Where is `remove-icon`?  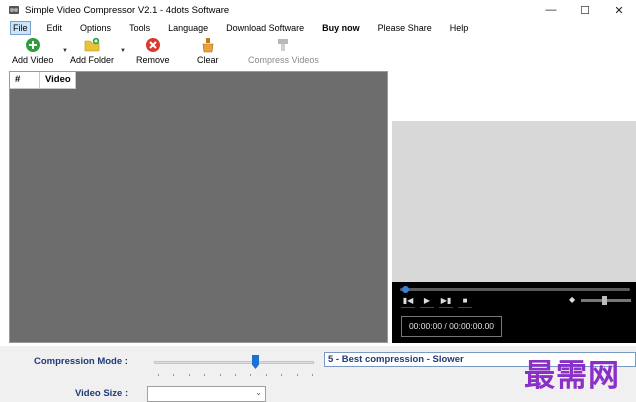 remove-icon is located at coordinates (152, 45).